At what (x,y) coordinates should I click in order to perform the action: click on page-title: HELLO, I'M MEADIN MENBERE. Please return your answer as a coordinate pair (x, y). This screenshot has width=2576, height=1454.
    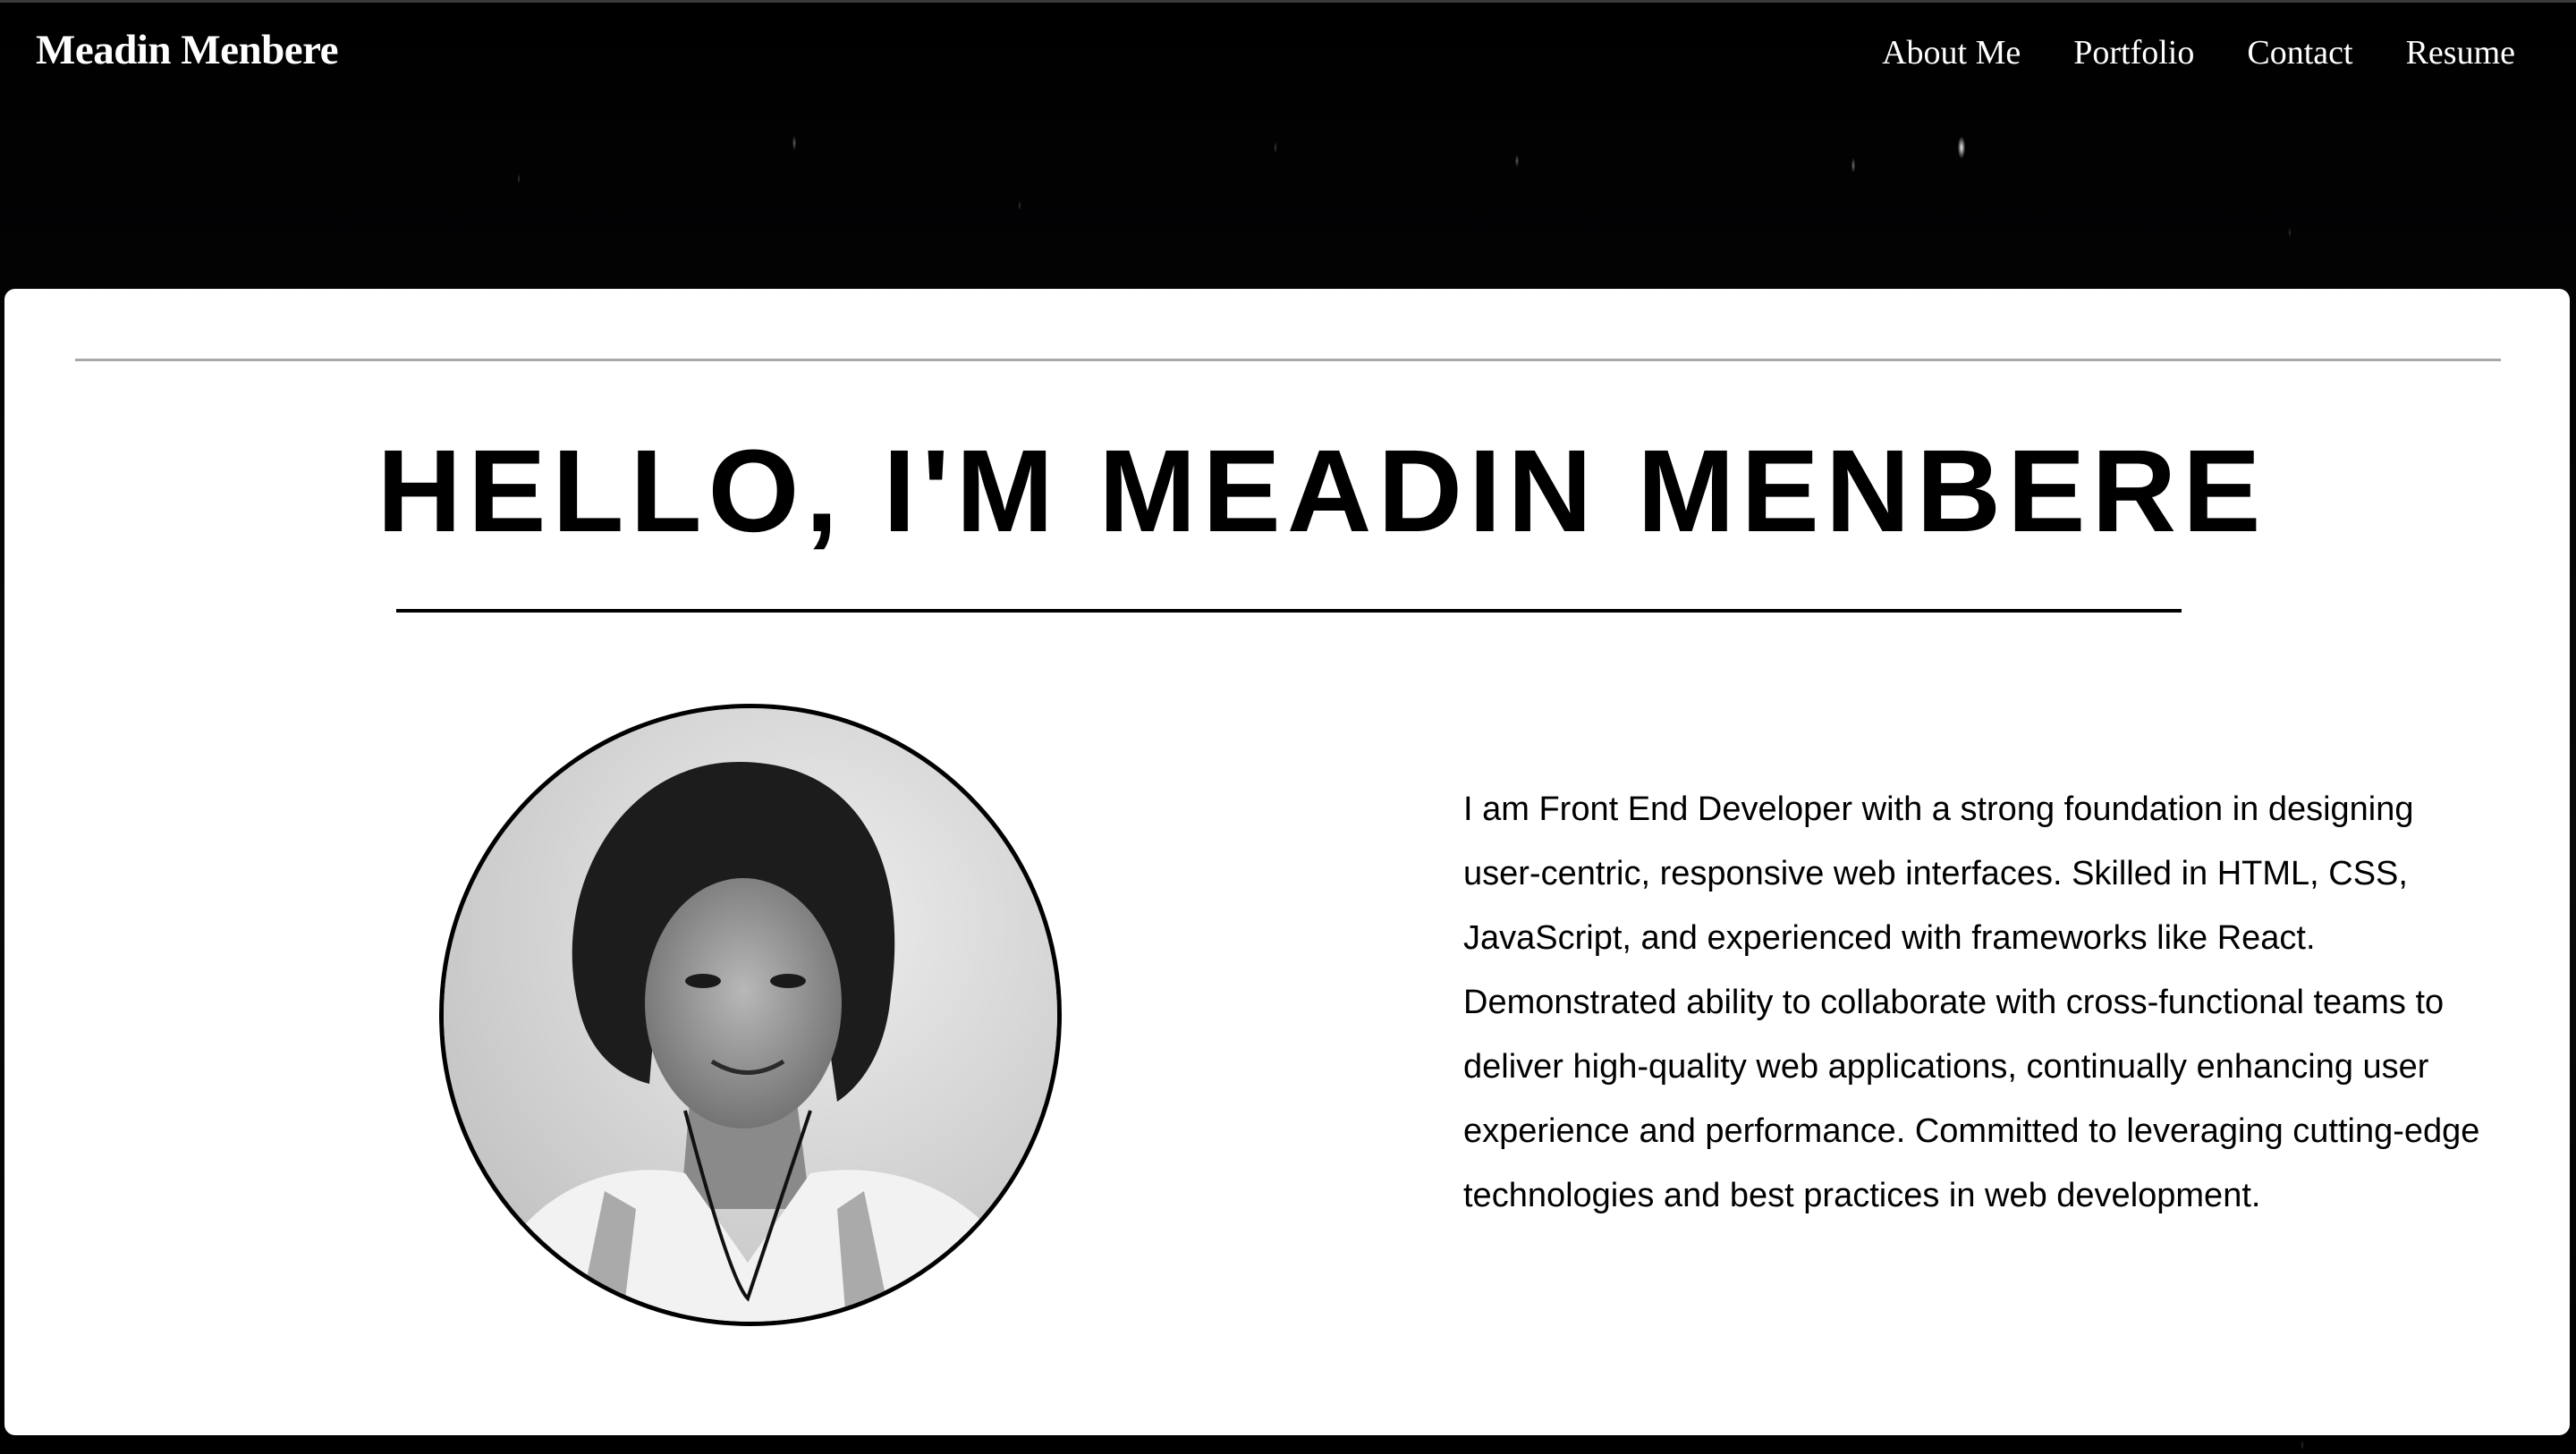
    Looking at the image, I should click on (1322, 491).